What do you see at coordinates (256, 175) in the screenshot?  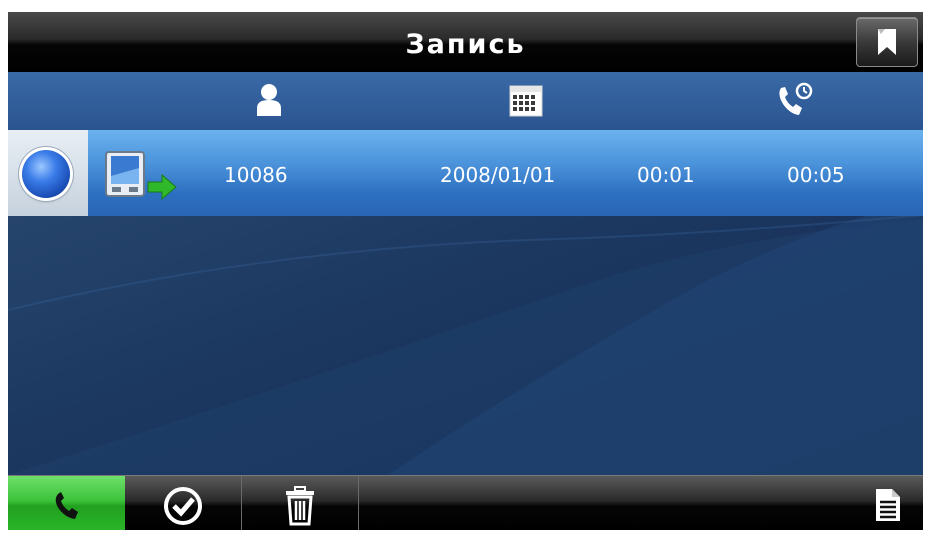 I see `record-number: 10086` at bounding box center [256, 175].